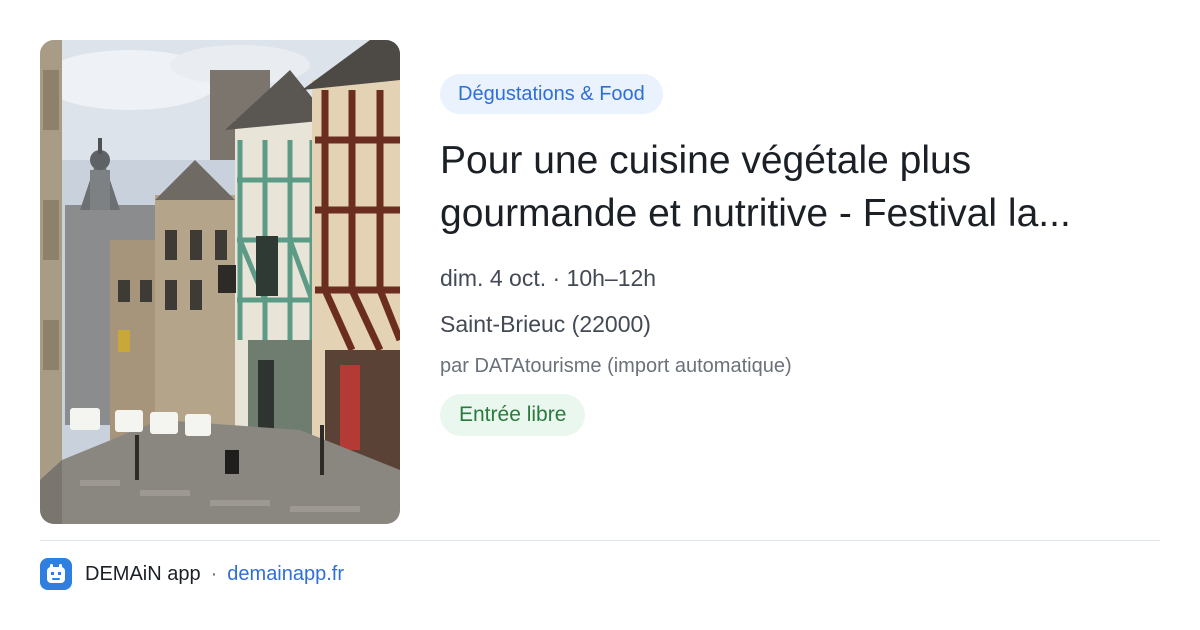 The image size is (1200, 630). What do you see at coordinates (600, 540) in the screenshot?
I see `footer-divider` at bounding box center [600, 540].